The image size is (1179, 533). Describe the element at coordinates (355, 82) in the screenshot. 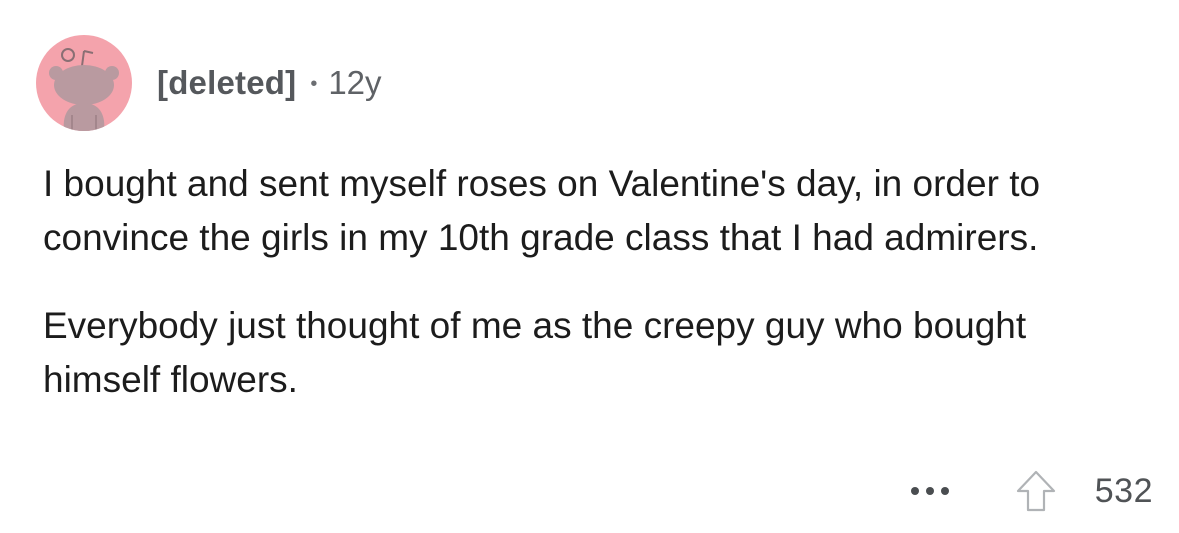

I see `comment-age: 12y` at that location.